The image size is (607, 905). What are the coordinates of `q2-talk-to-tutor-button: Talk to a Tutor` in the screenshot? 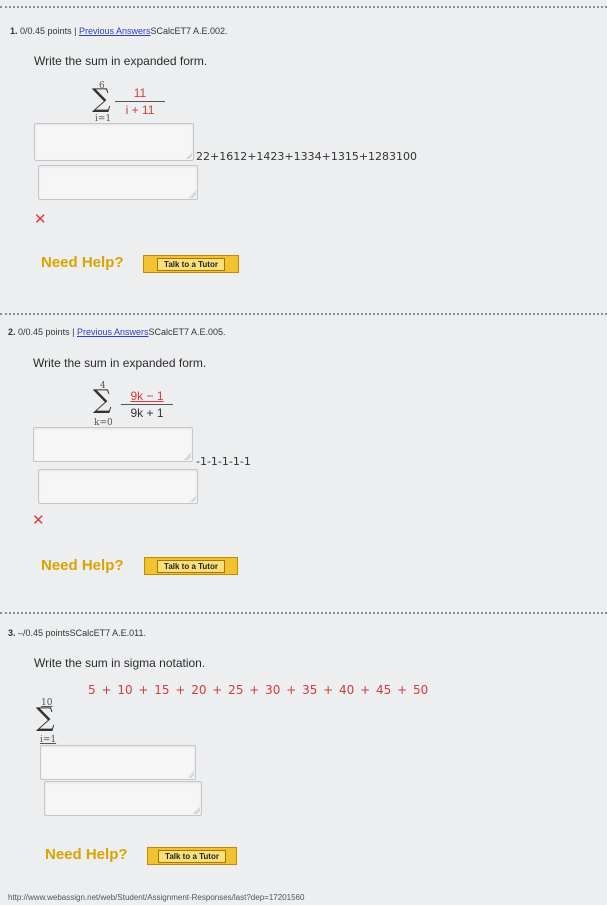 It's located at (191, 566).